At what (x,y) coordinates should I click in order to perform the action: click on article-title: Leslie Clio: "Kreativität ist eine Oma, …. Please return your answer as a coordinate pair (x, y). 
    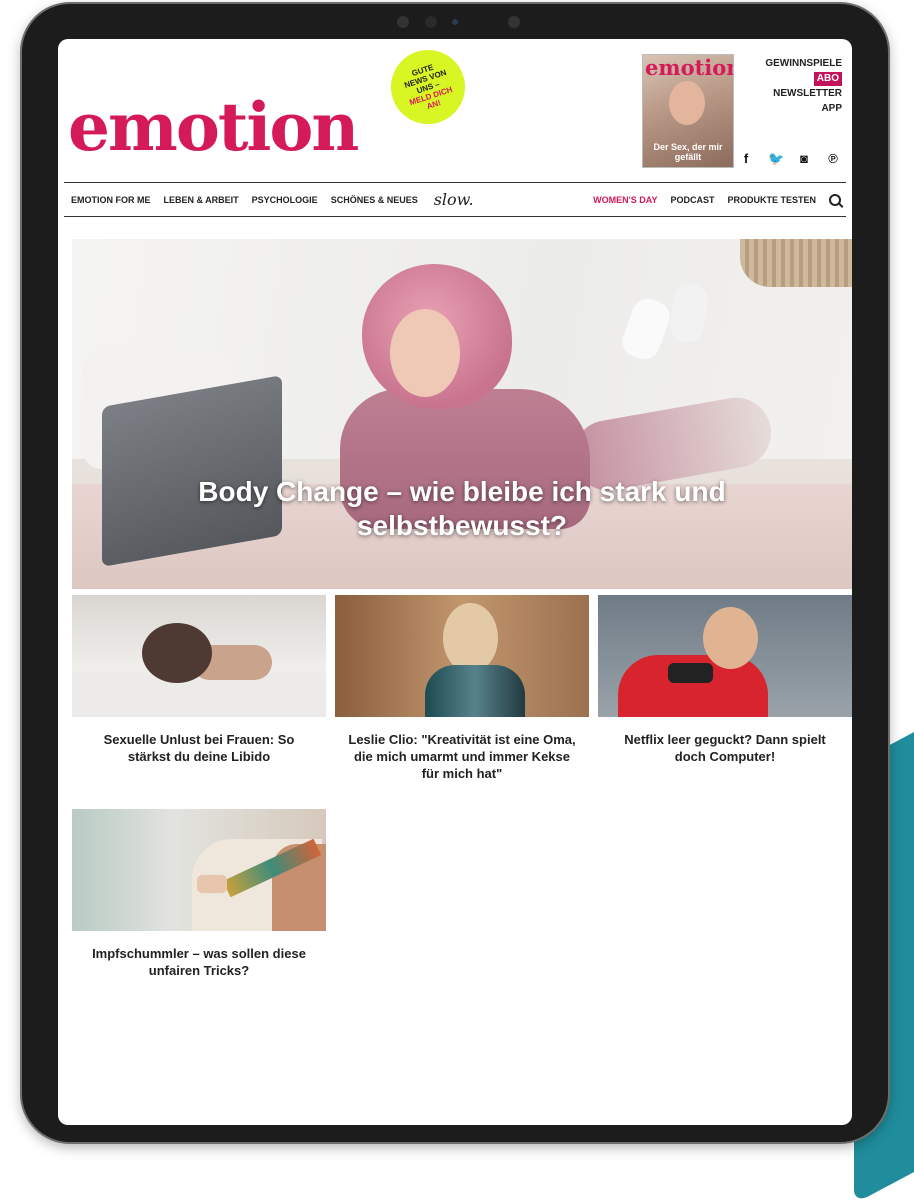
    Looking at the image, I should click on (462, 756).